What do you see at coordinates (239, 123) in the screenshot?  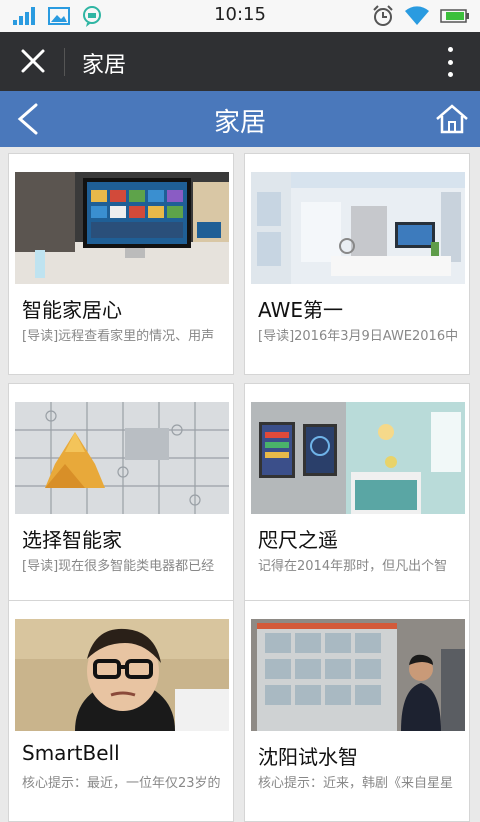 I see `page-title: 家居` at bounding box center [239, 123].